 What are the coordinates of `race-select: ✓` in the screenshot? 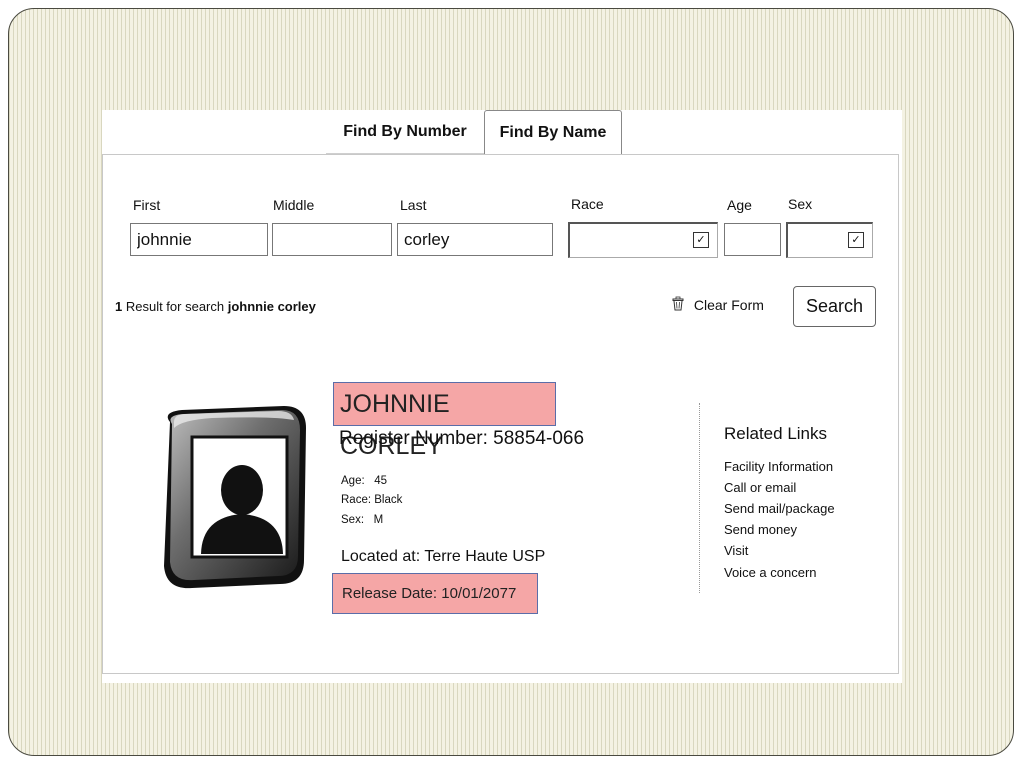 It's located at (643, 240).